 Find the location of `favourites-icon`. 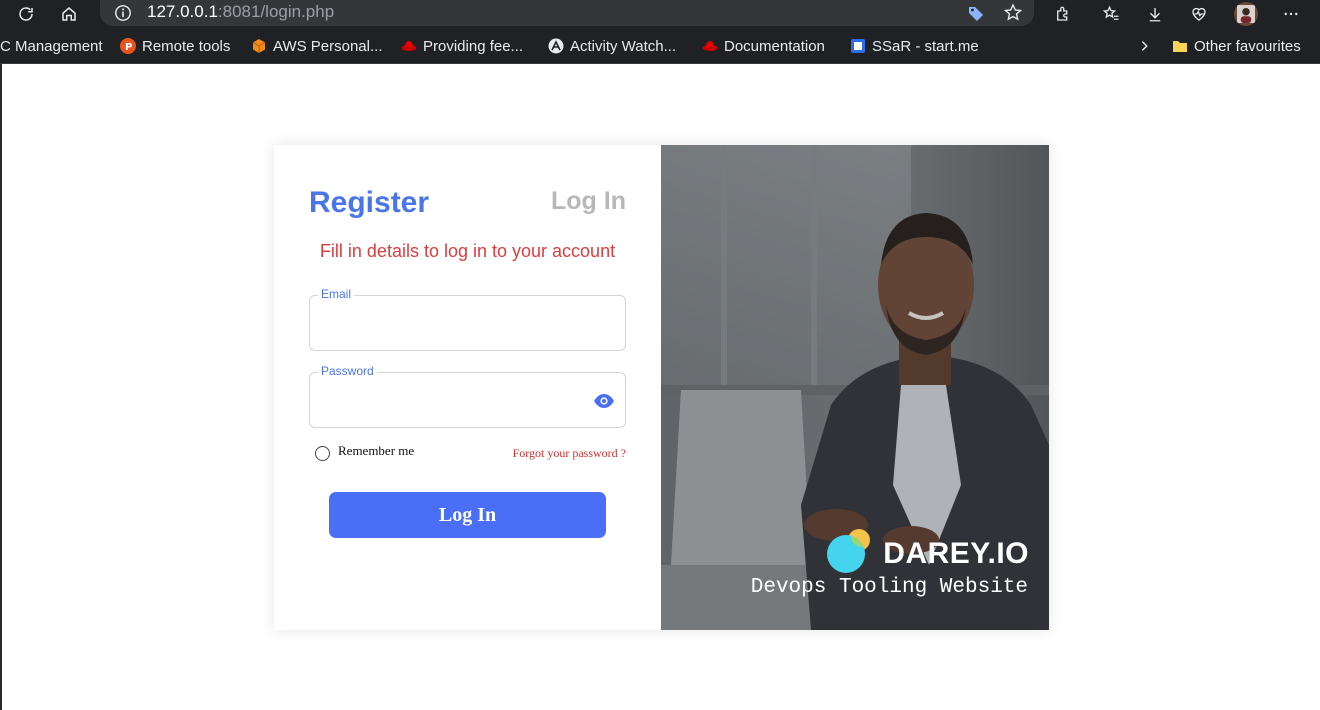

favourites-icon is located at coordinates (1111, 14).